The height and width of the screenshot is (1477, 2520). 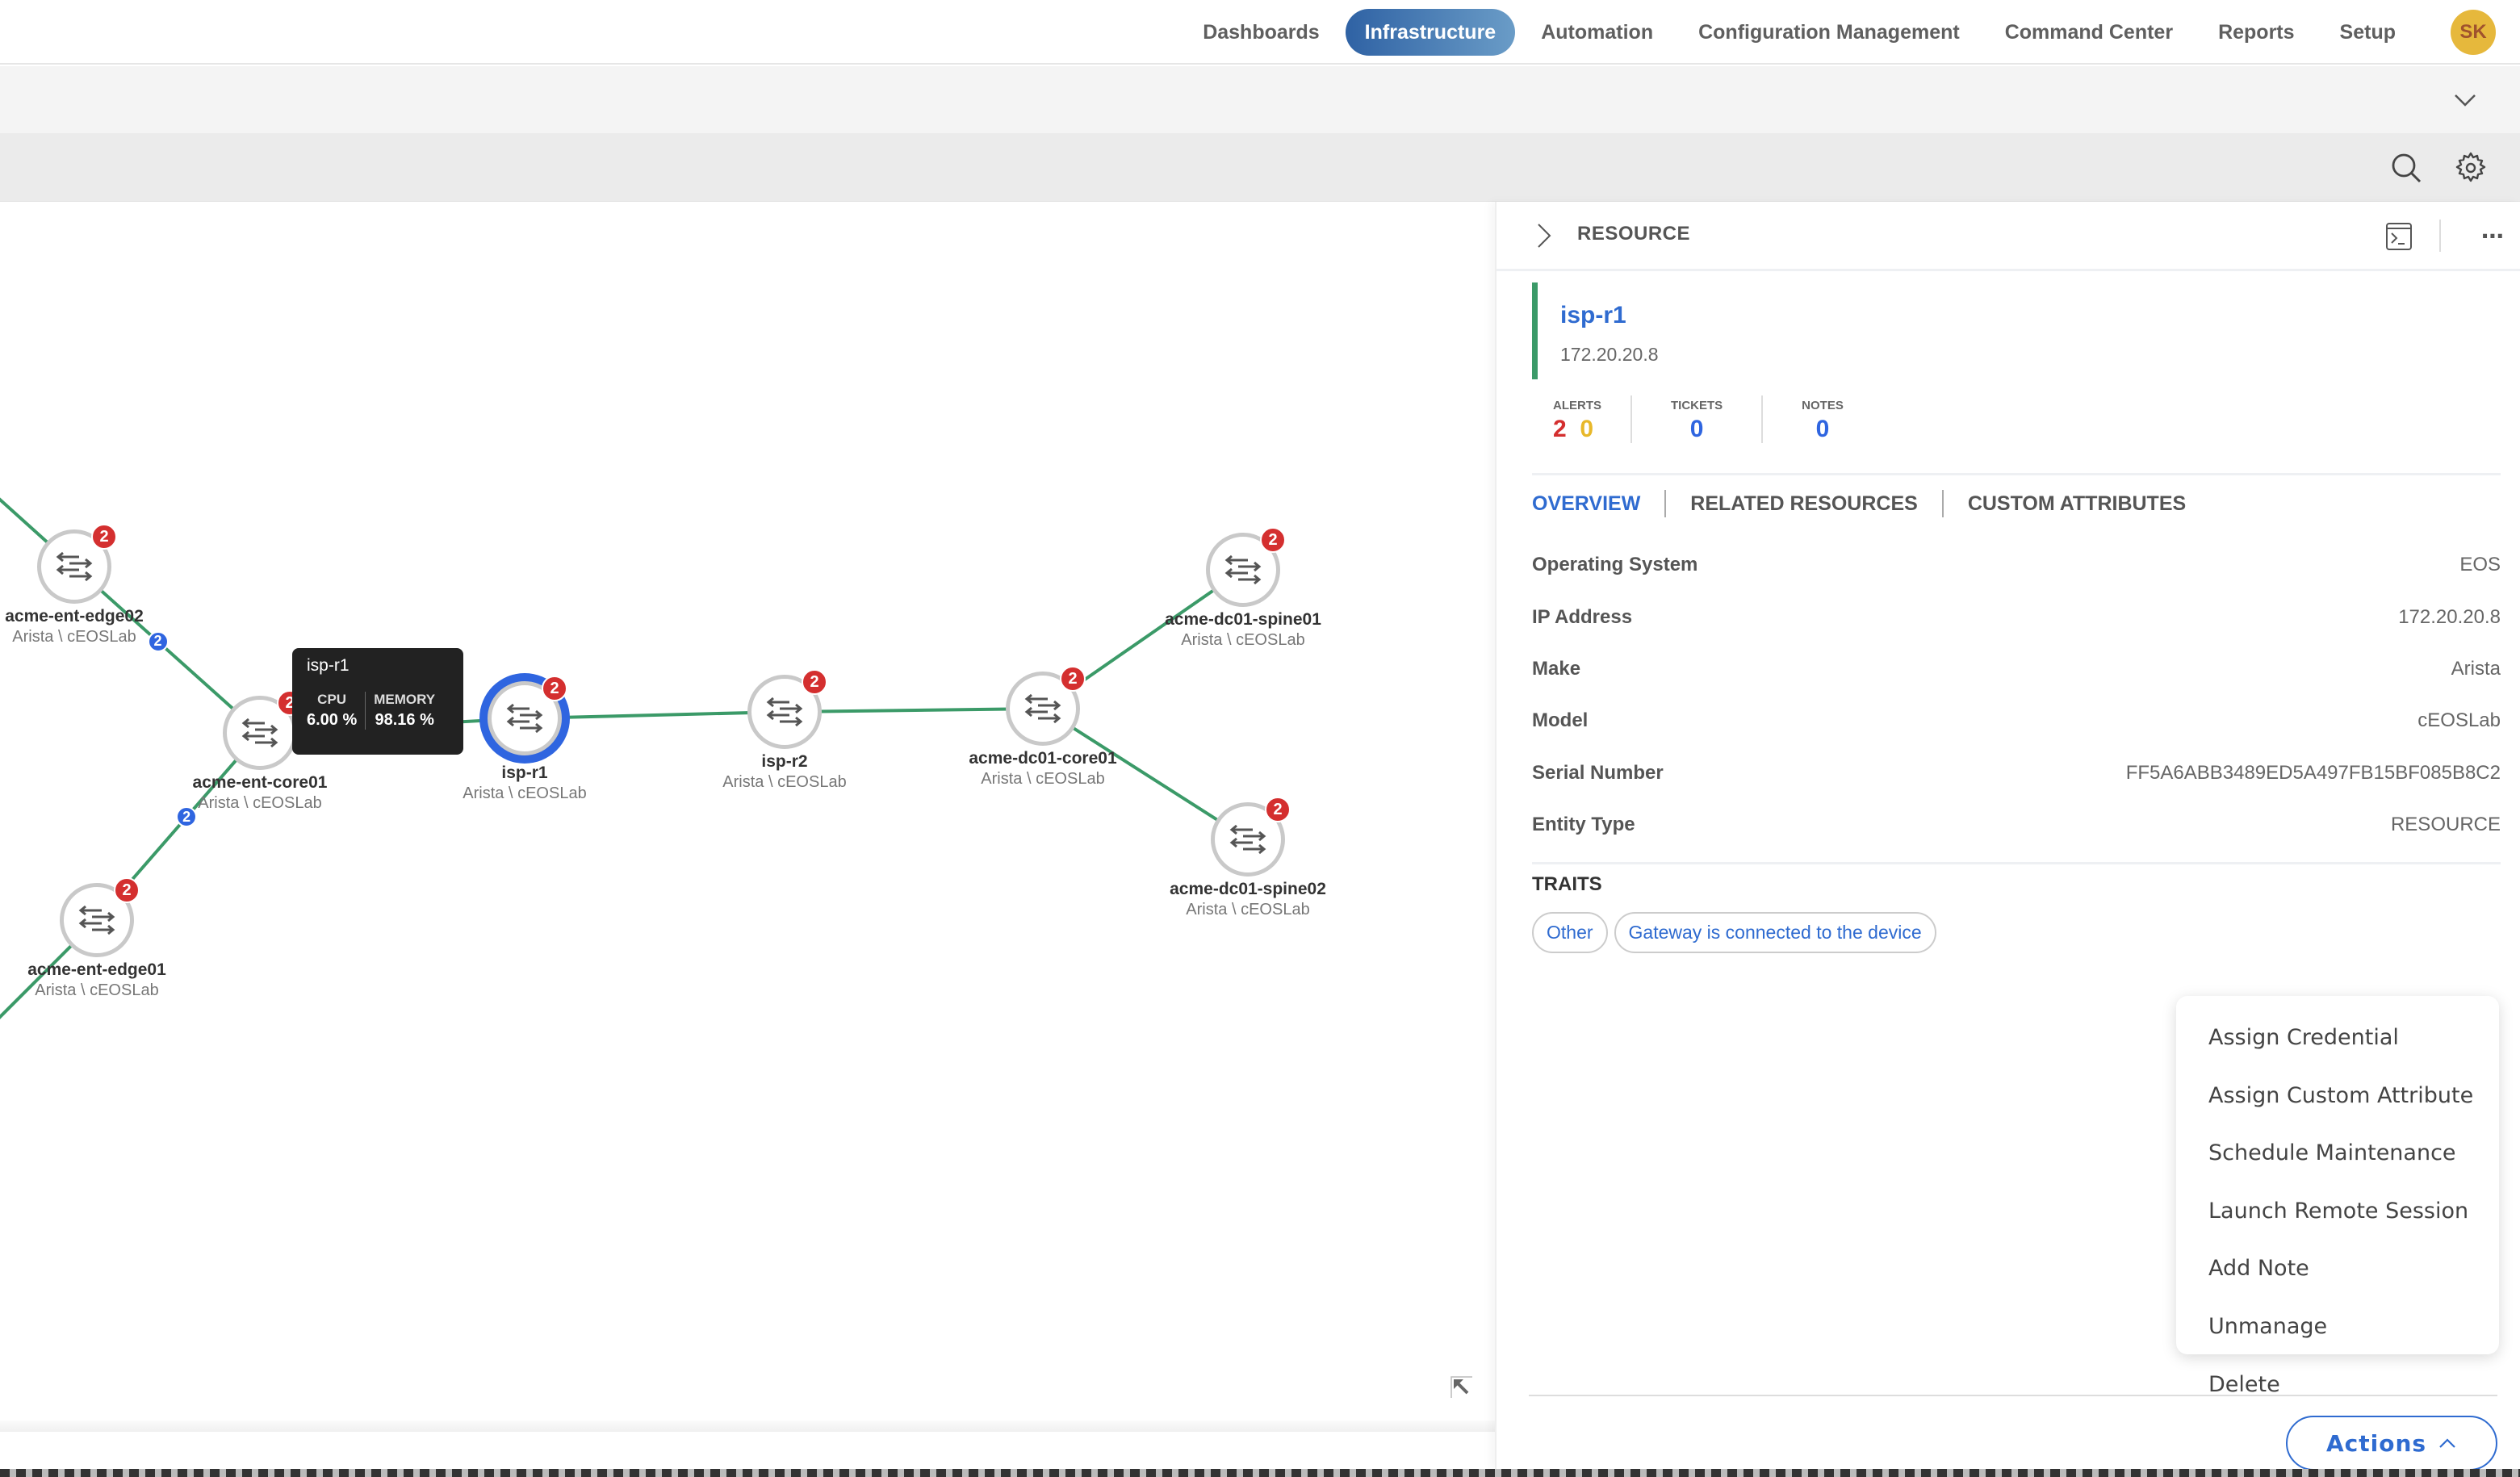 What do you see at coordinates (2337, 1153) in the screenshot?
I see `menu-item-schedule-maintenance: Schedule Maintenance` at bounding box center [2337, 1153].